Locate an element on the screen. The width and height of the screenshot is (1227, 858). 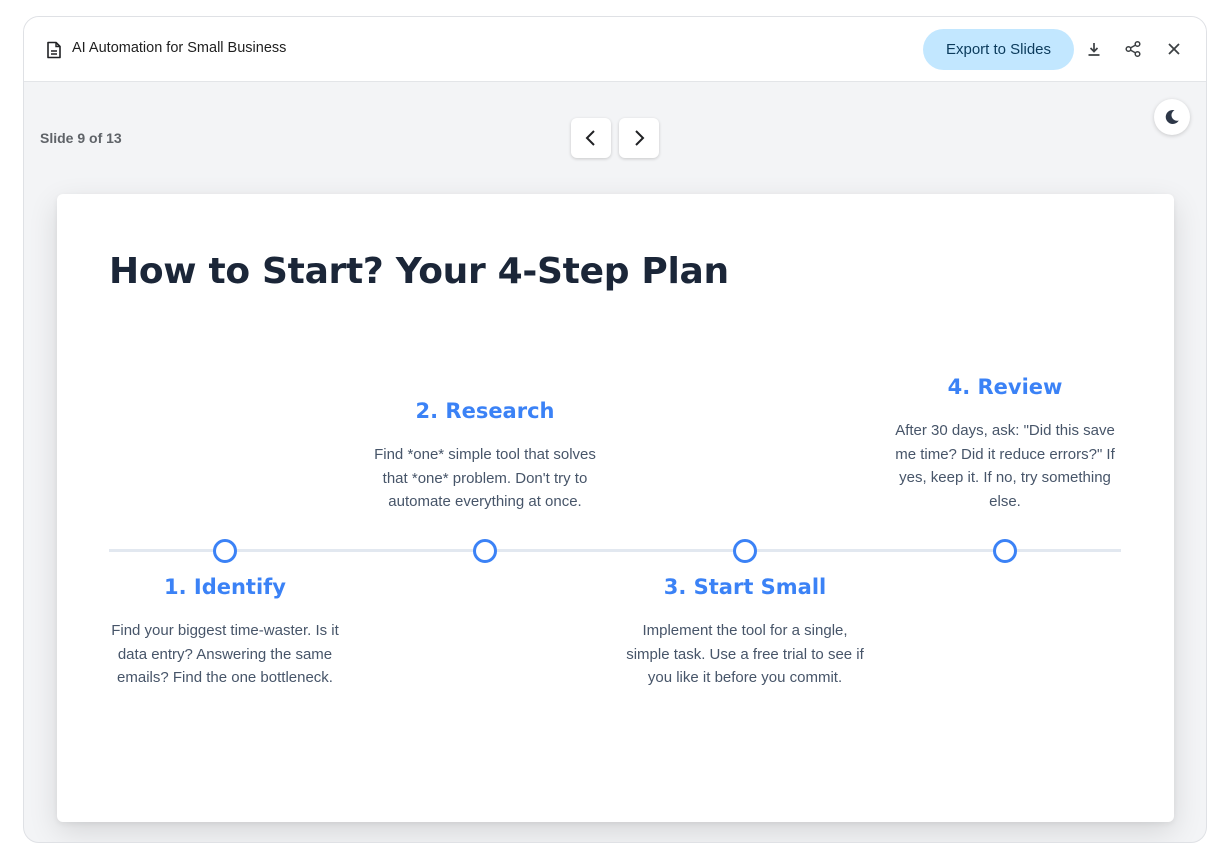
timeline-line is located at coordinates (615, 550).